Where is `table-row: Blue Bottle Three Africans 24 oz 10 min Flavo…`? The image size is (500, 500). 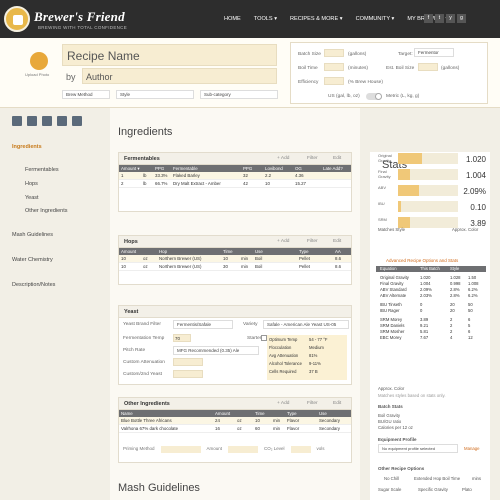
table-row: Blue Bottle Three Africans 24 oz 10 min Flavo… is located at coordinates (235, 421).